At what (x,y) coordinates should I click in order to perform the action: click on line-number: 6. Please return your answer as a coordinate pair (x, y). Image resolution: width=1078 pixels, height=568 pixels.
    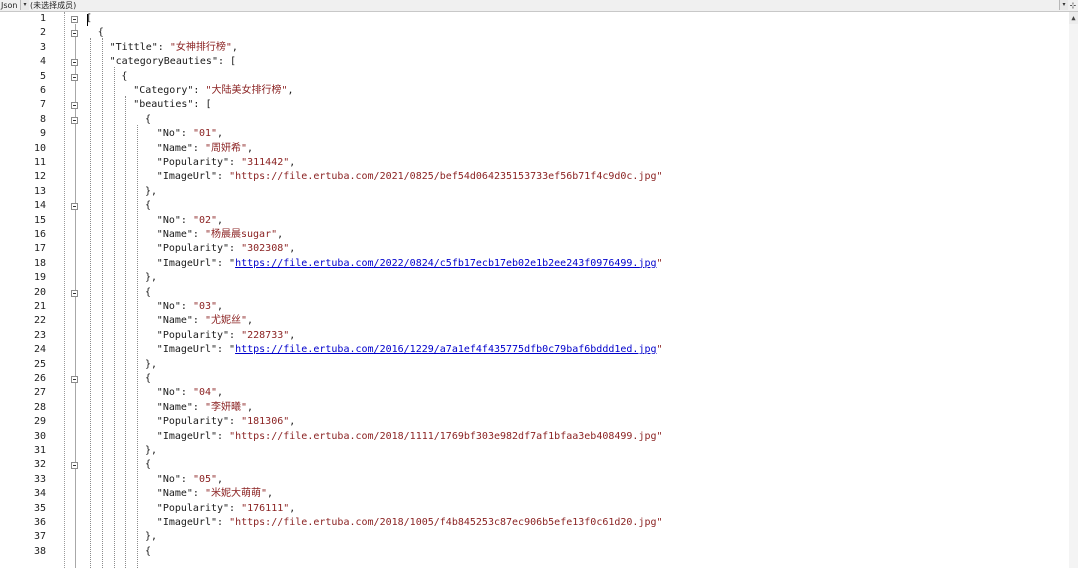
    Looking at the image, I should click on (42, 90).